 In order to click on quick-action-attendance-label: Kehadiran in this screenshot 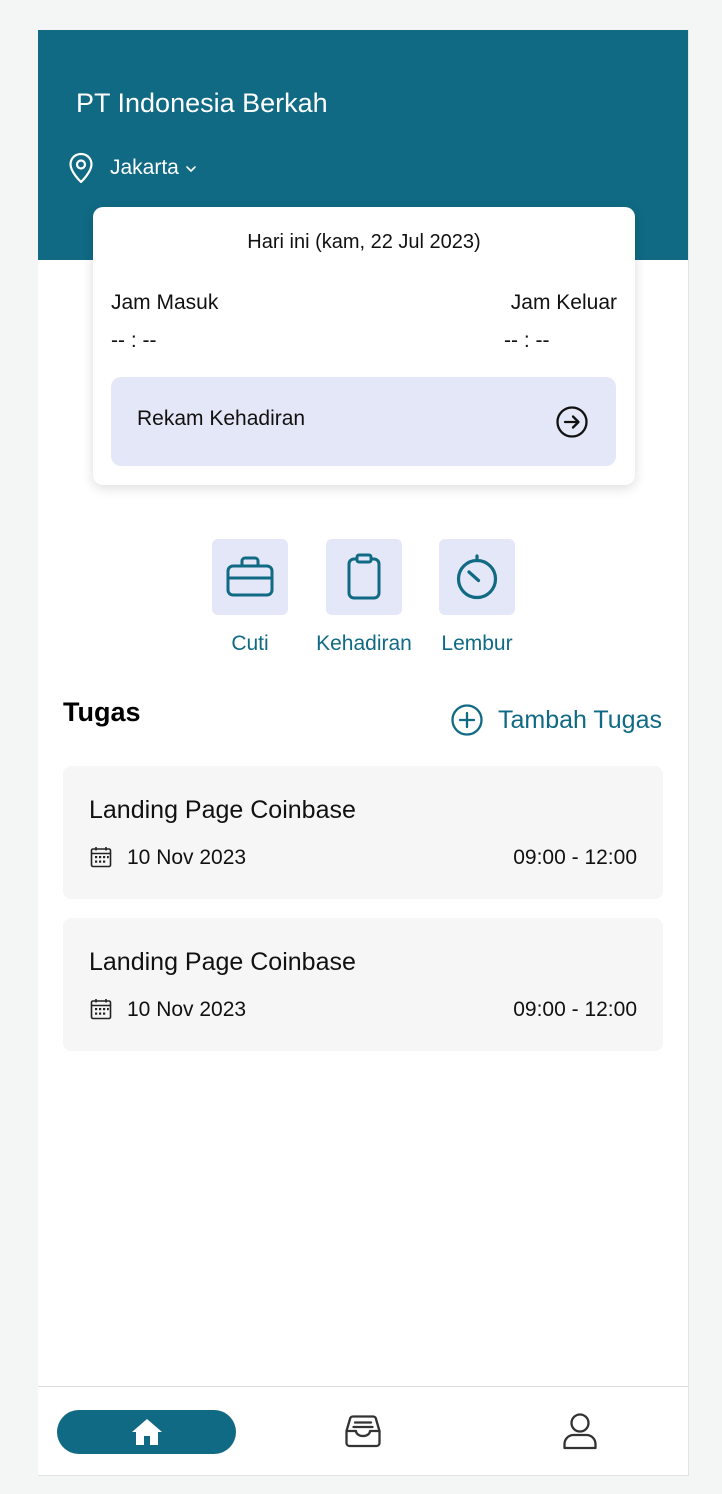, I will do `click(364, 643)`.